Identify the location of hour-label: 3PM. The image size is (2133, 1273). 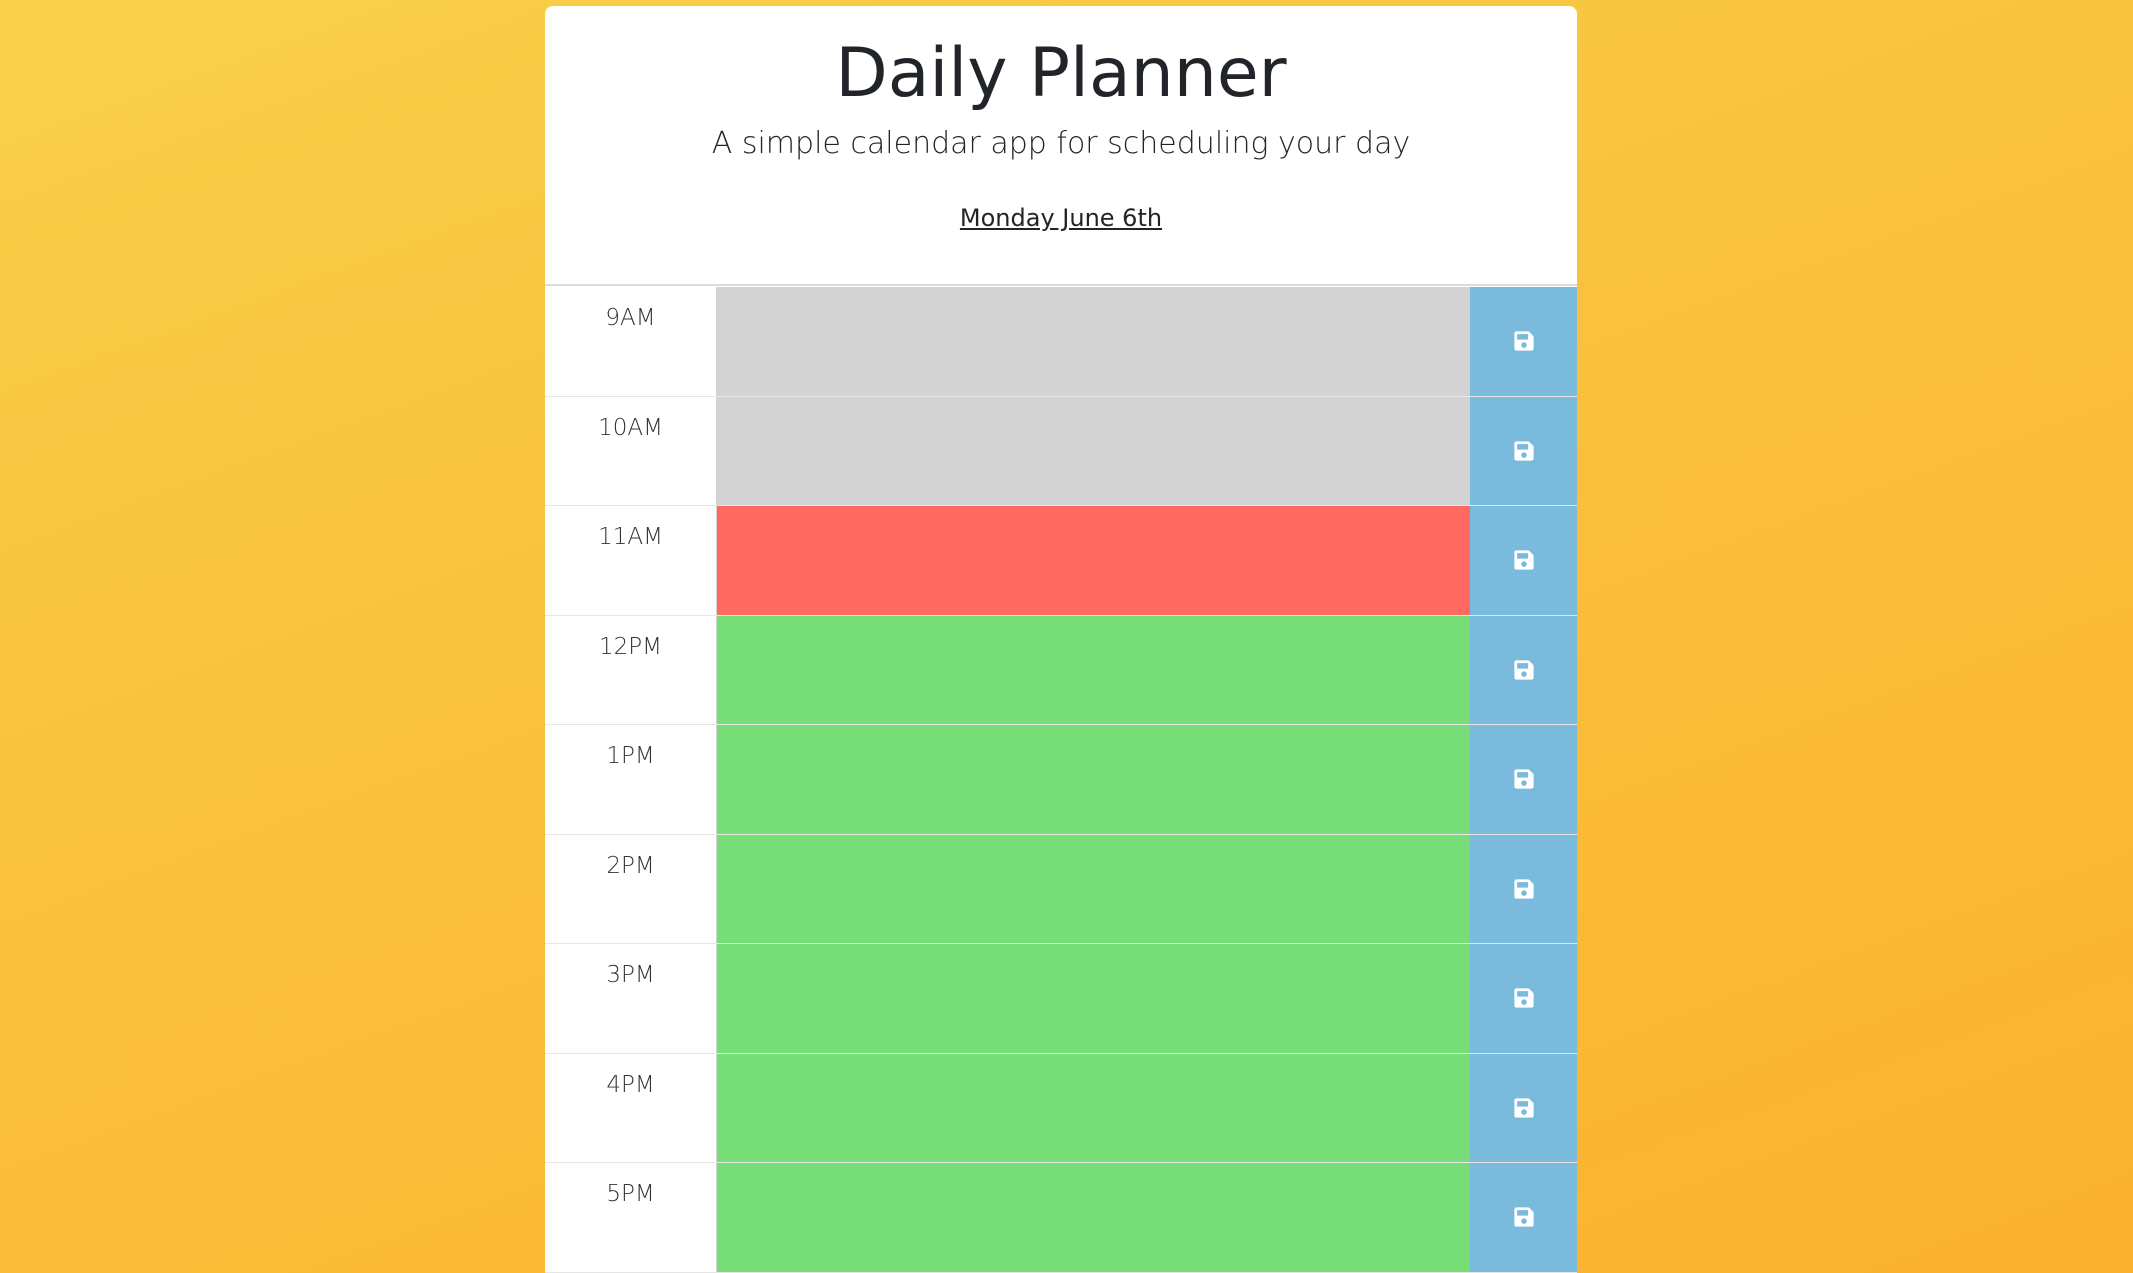
(631, 998).